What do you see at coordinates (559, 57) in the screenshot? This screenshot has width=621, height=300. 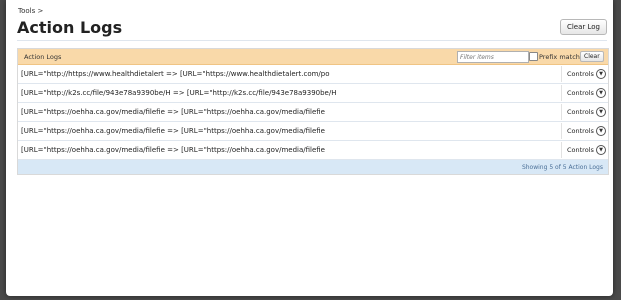 I see `prefix-match-label: Prefix match` at bounding box center [559, 57].